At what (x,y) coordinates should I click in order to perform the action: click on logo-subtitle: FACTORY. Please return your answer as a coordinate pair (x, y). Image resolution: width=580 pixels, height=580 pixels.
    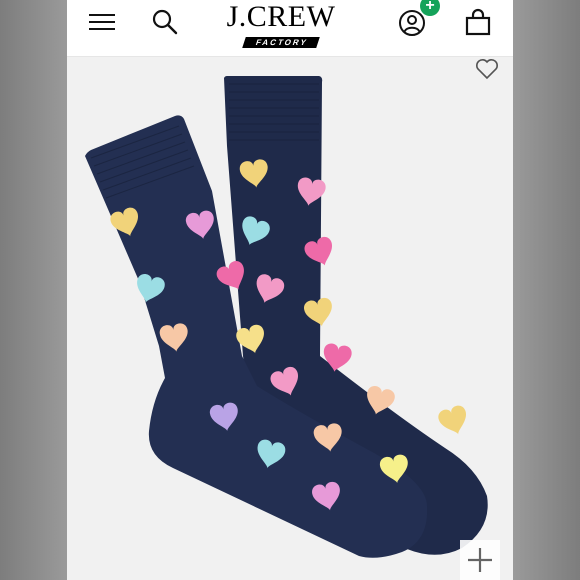
    Looking at the image, I should click on (281, 42).